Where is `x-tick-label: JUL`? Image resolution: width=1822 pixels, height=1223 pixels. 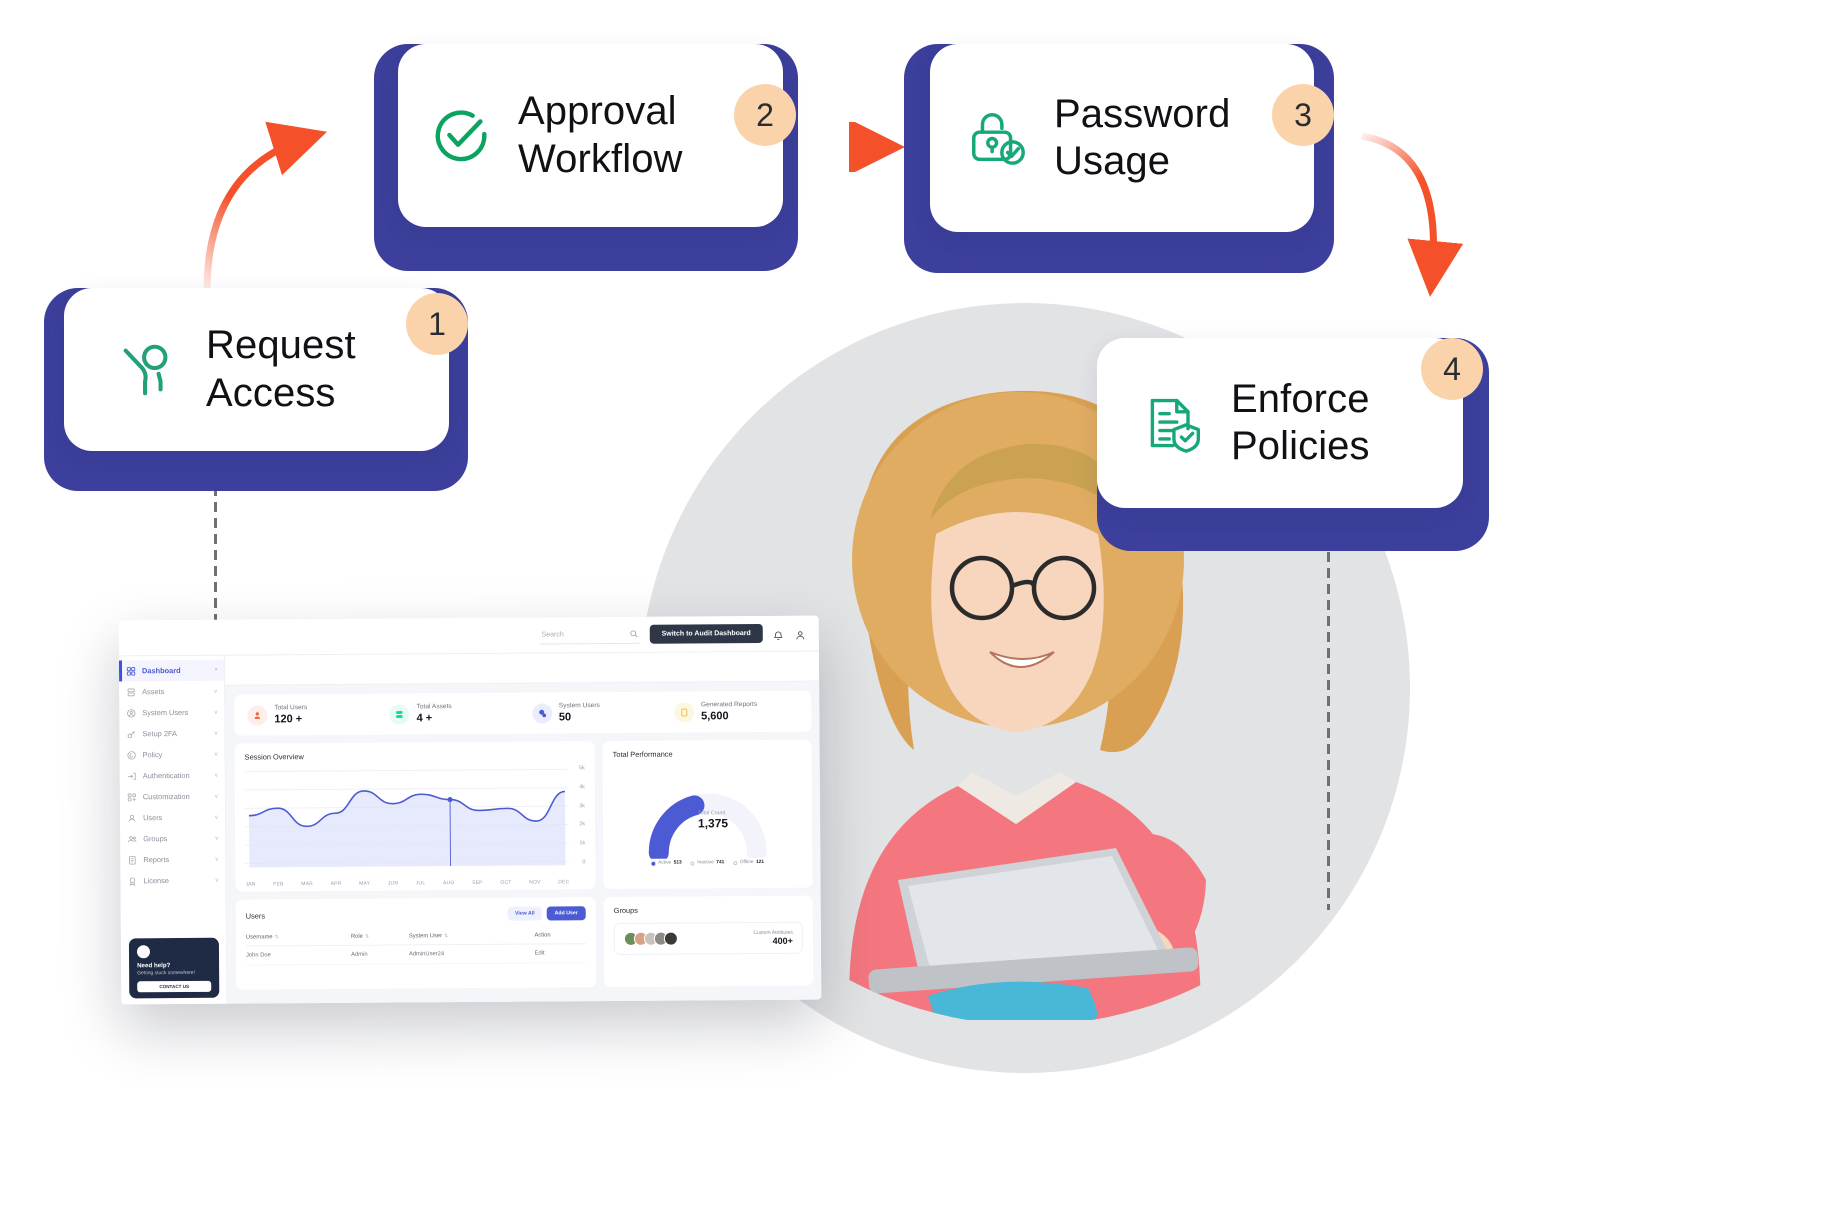
x-tick-label: JUL is located at coordinates (420, 883).